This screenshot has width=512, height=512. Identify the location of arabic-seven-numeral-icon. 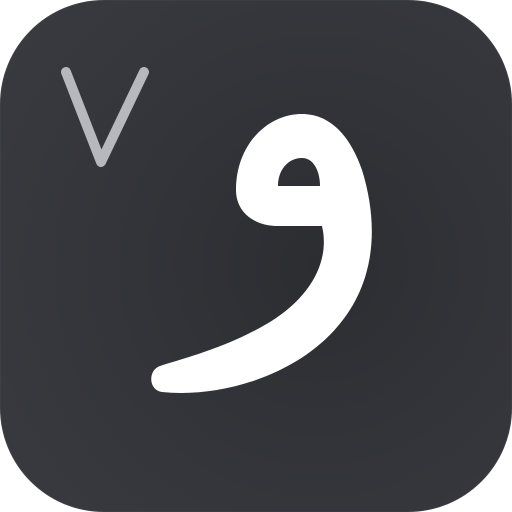
(105, 117).